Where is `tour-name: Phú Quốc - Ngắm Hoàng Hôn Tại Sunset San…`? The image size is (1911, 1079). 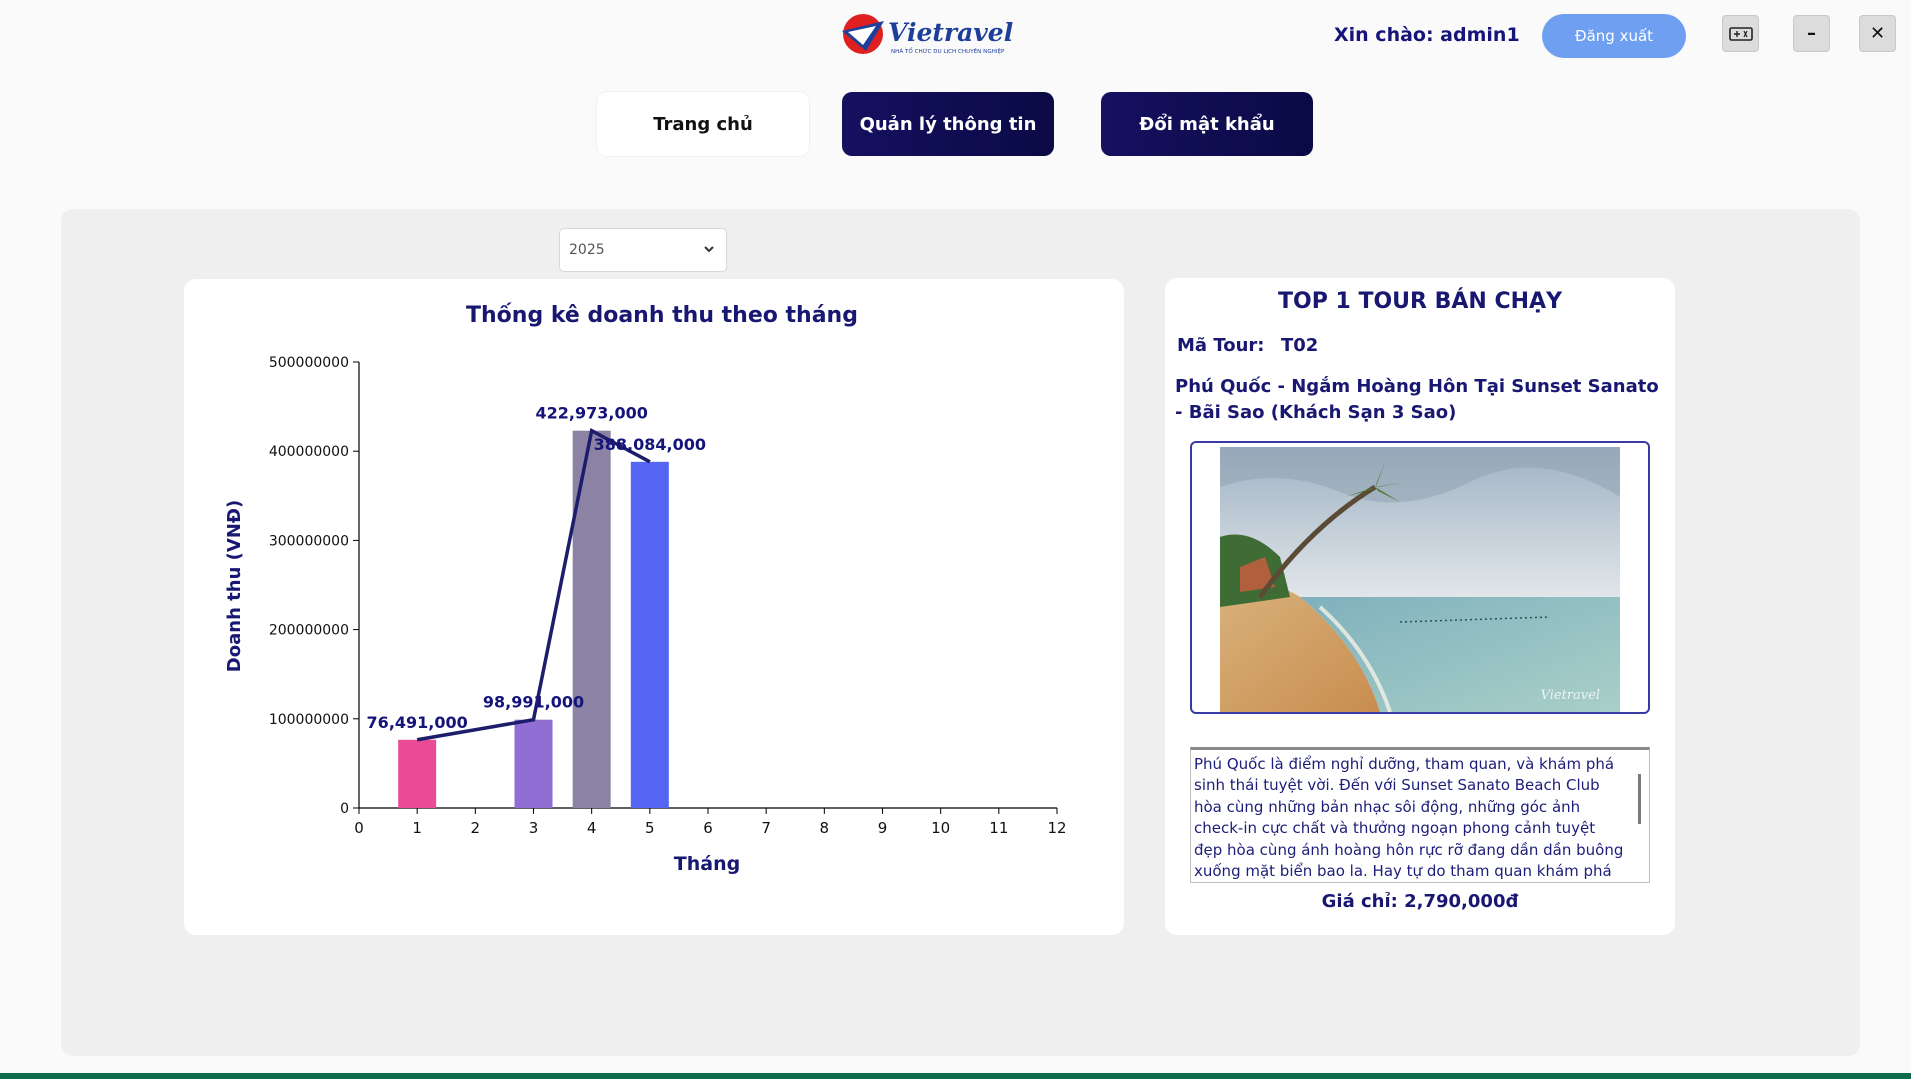
tour-name: Phú Quốc - Ngắm Hoàng Hôn Tại Sunset San… is located at coordinates (1417, 399).